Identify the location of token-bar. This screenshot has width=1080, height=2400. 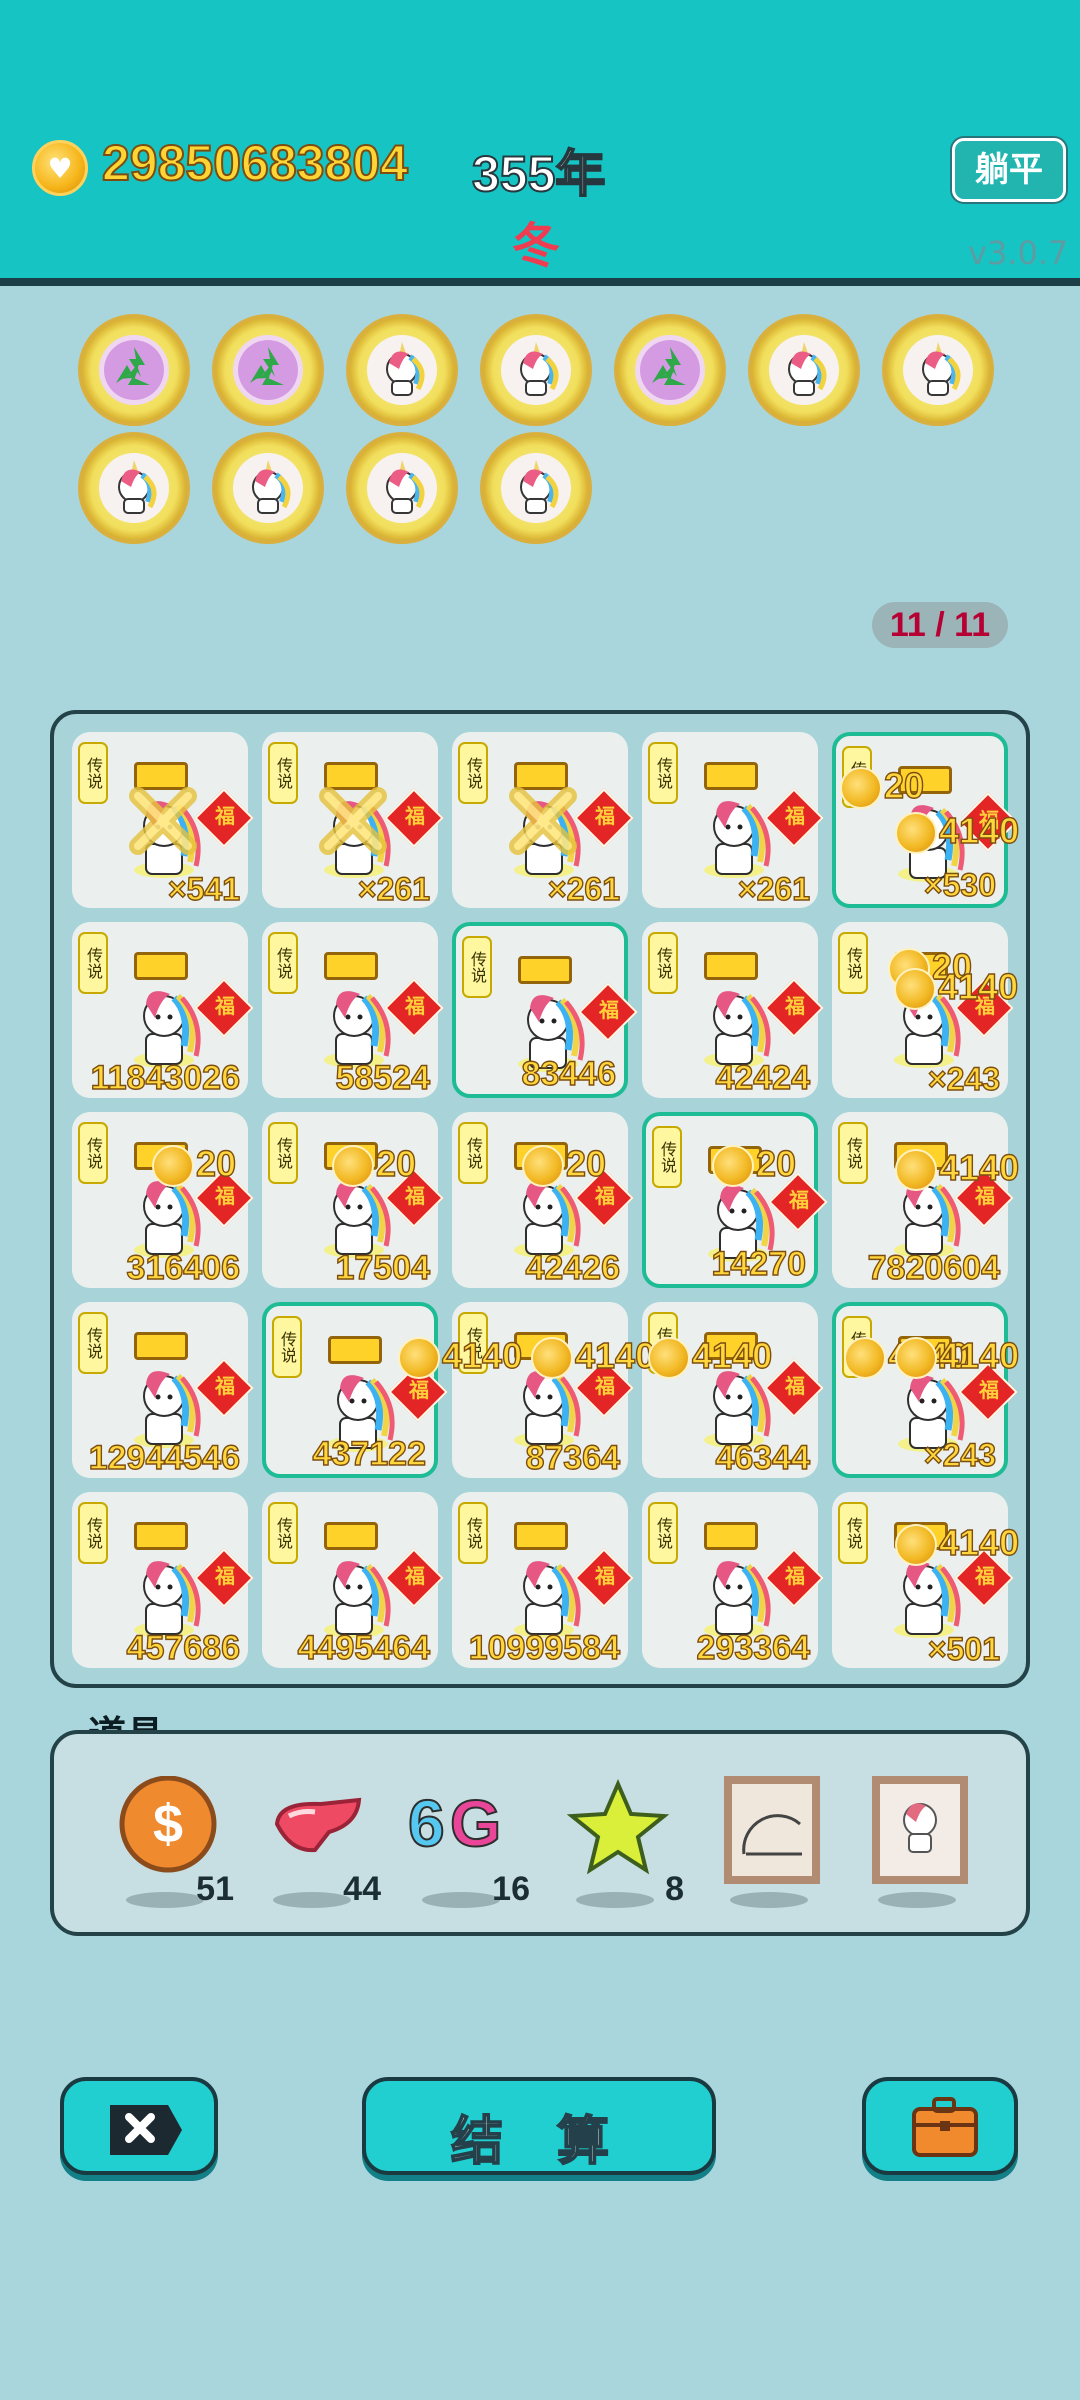
(548, 434).